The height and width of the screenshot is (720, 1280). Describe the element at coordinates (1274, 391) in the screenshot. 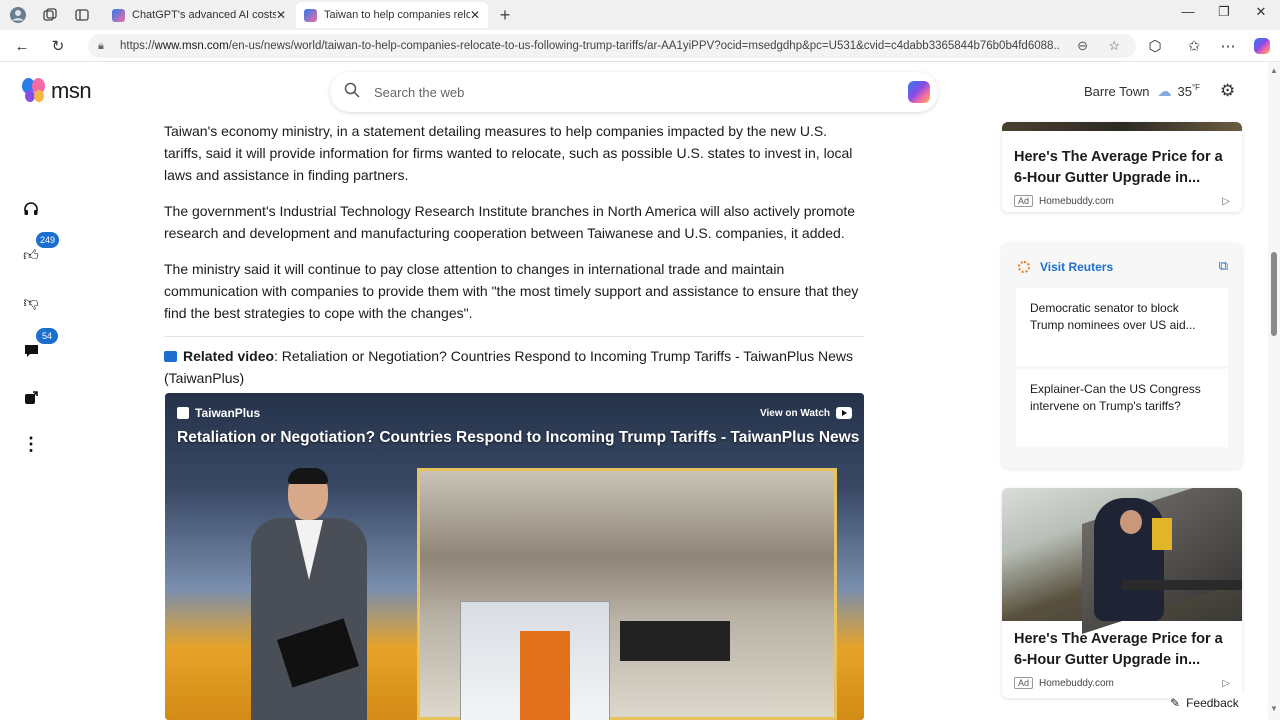

I see `page-scrollbar: ▲ ▼` at that location.